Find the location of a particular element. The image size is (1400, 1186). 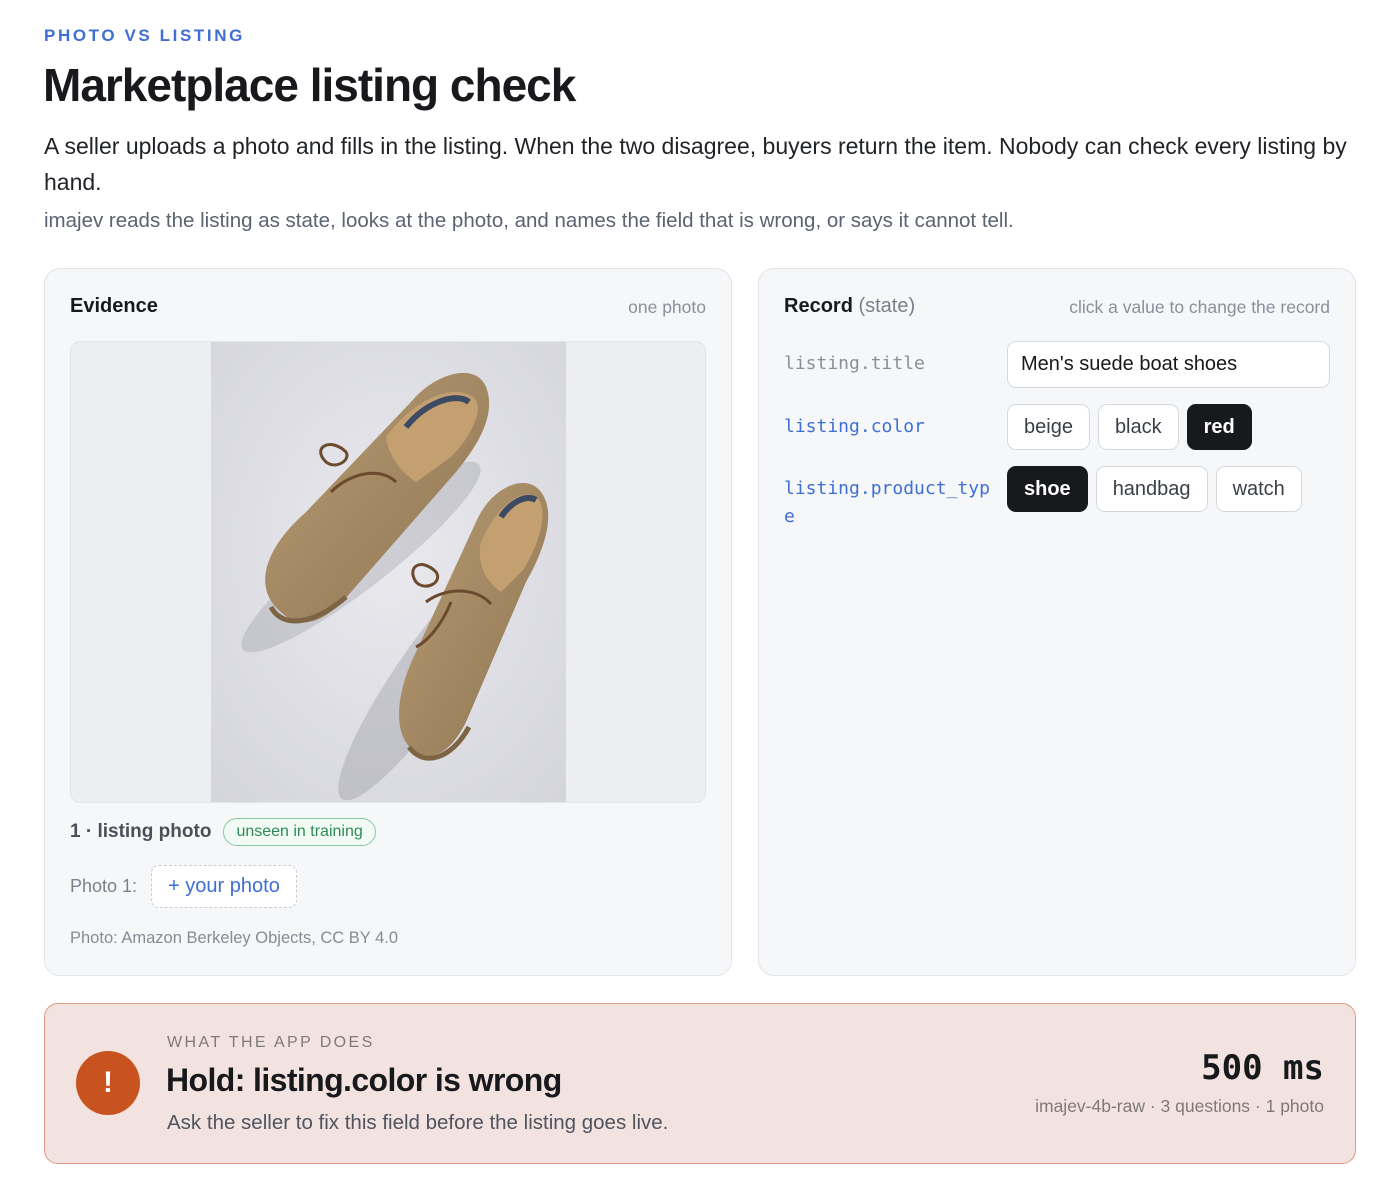

field-values-color: beige black red is located at coordinates (1129, 427).